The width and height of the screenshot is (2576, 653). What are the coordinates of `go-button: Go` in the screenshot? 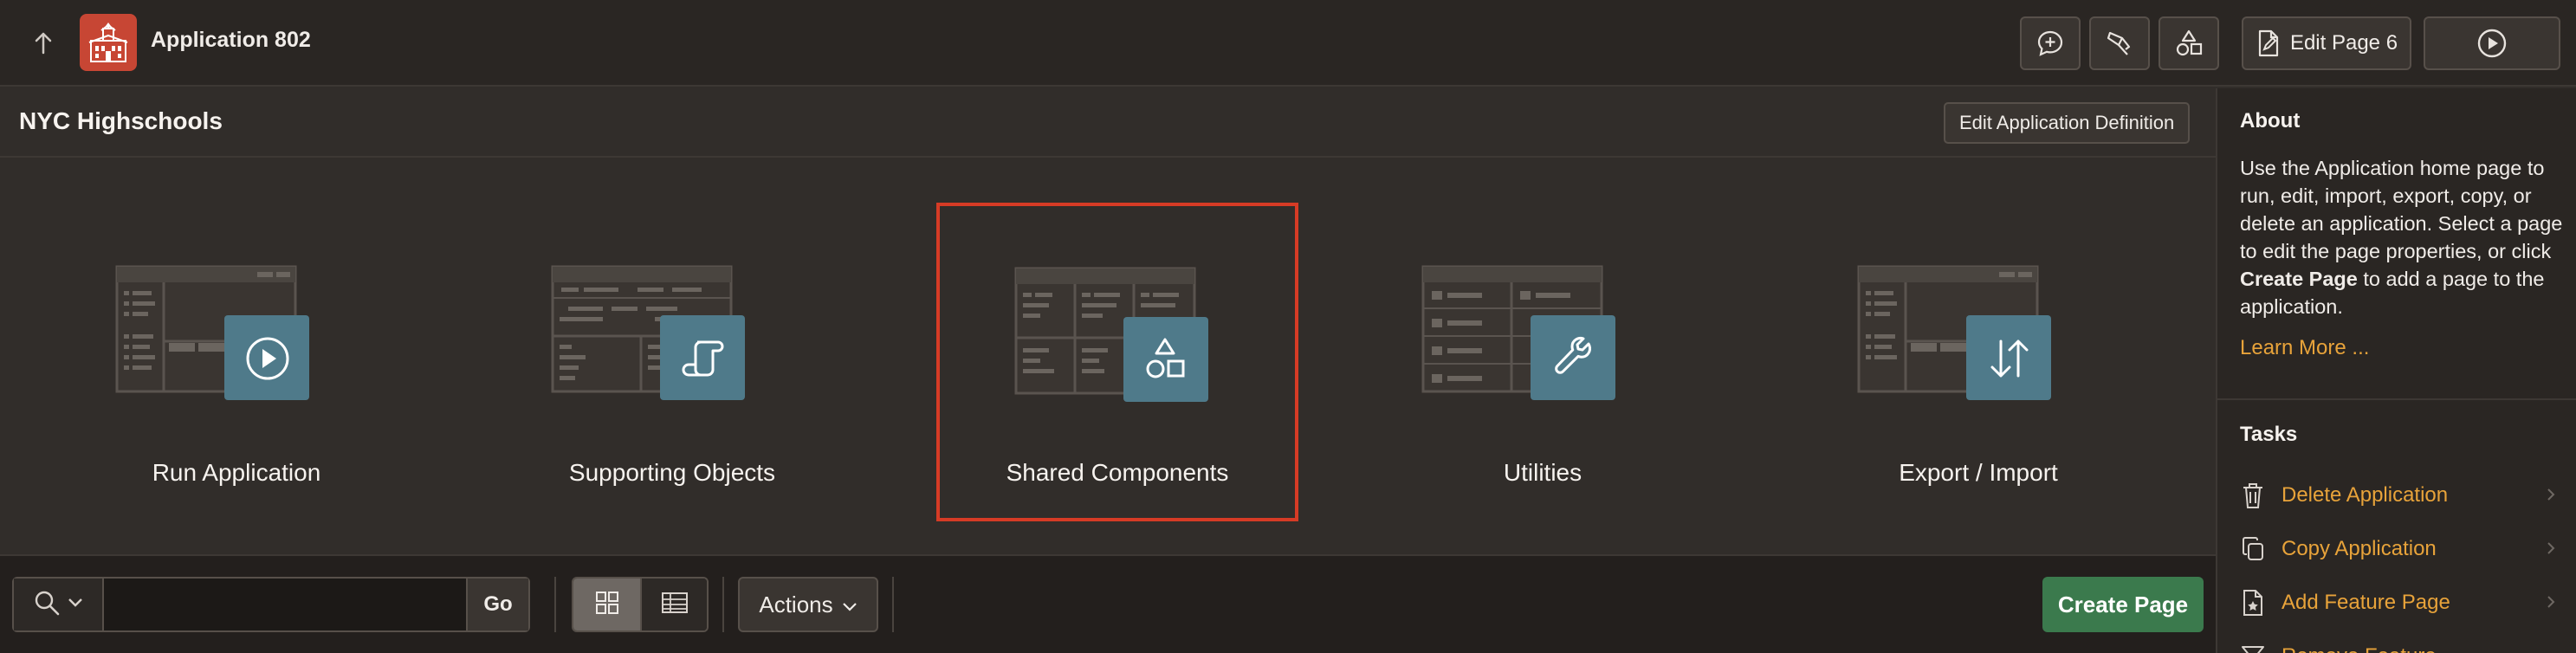 It's located at (497, 604).